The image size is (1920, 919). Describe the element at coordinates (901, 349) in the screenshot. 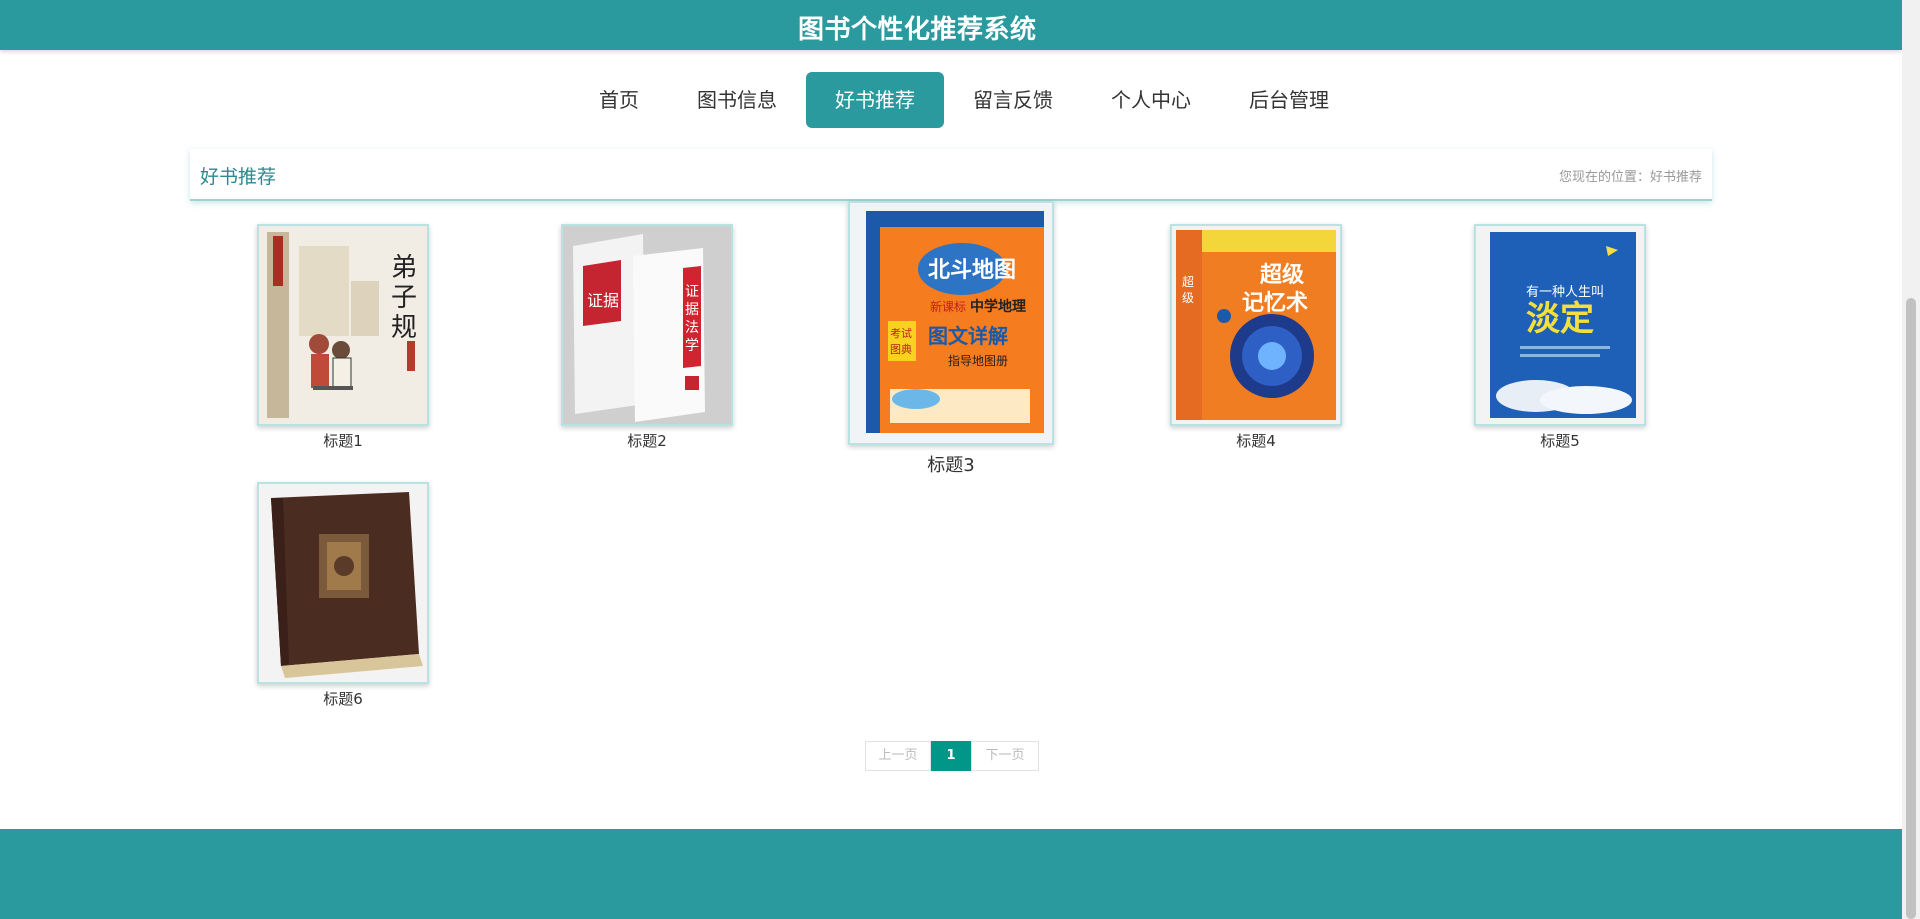

I see `svg-text: 图典` at that location.